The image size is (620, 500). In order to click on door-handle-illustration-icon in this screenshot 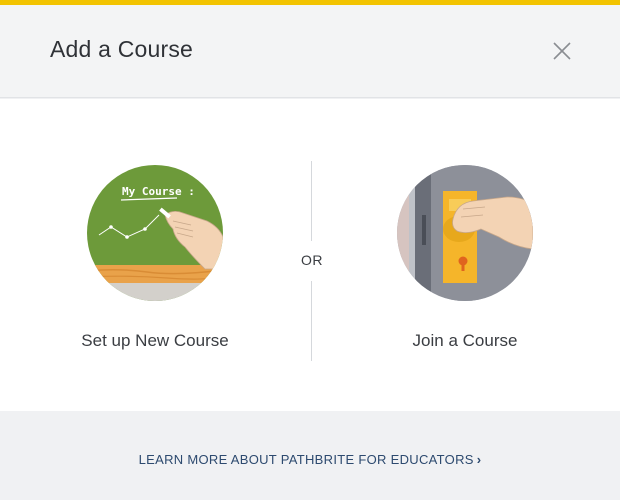, I will do `click(465, 233)`.